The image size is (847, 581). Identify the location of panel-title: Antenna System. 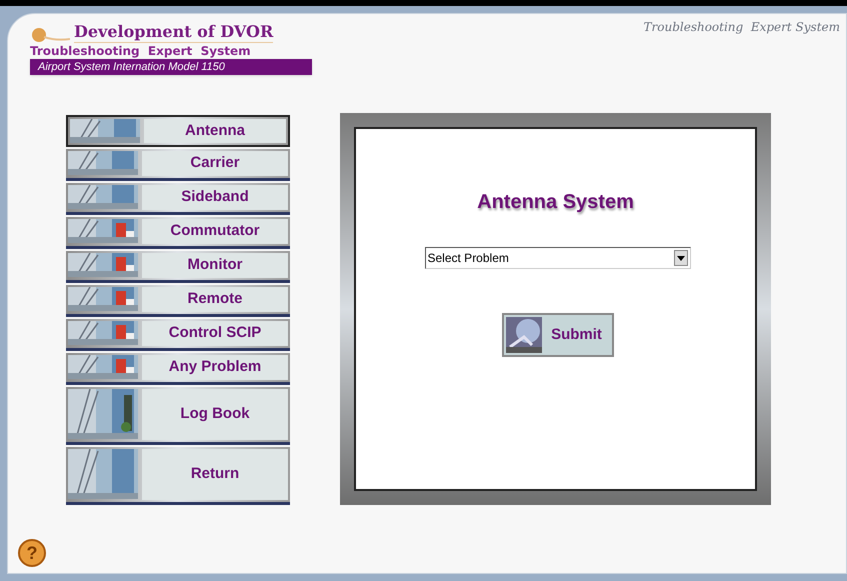
(555, 202).